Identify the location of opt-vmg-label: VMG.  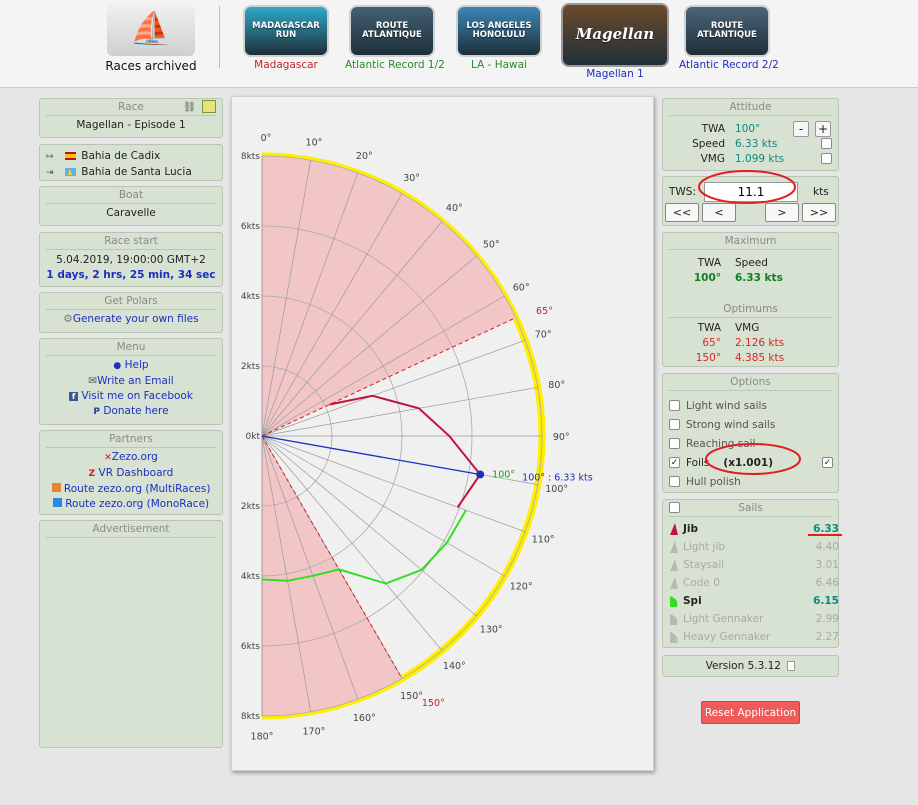
(747, 327).